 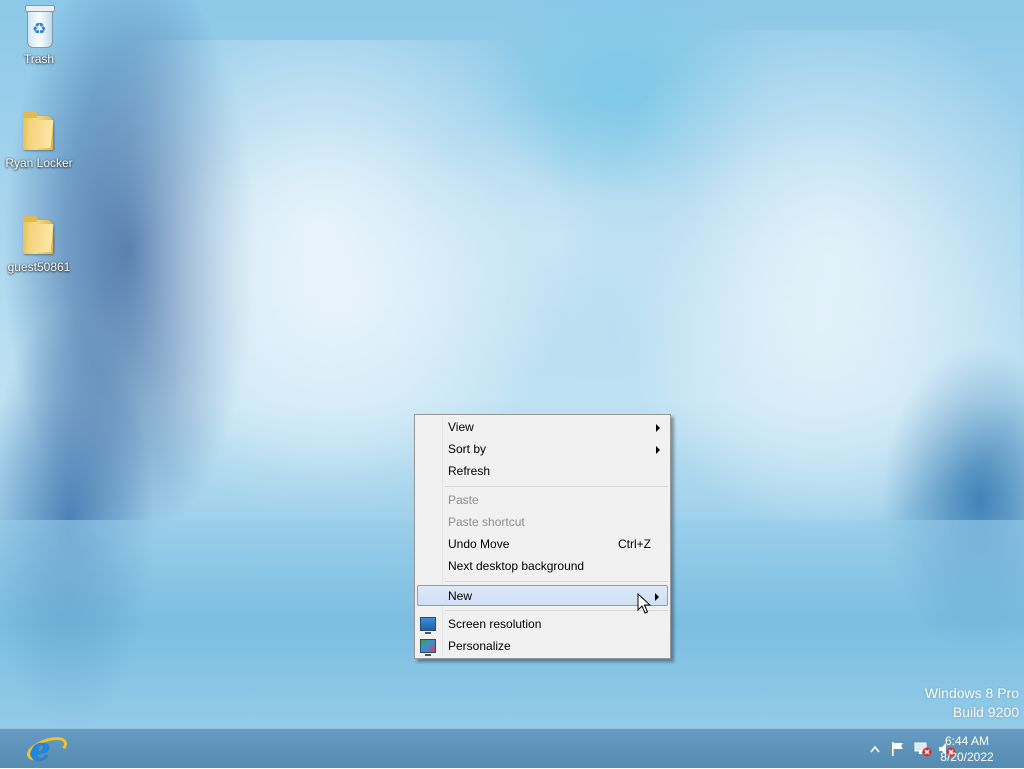 I want to click on menu-item-label: Paste, so click(x=463, y=500).